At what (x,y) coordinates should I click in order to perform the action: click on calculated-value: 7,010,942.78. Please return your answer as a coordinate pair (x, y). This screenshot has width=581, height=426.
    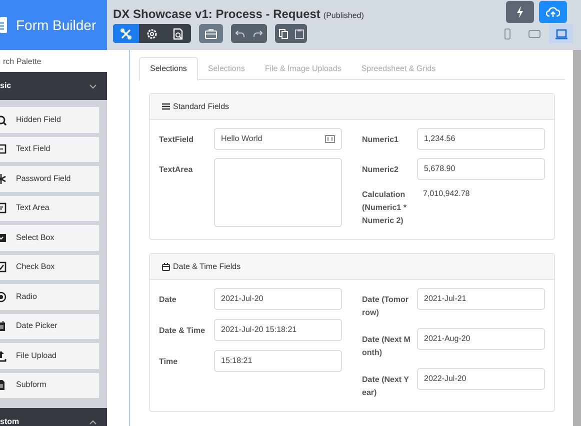
    Looking at the image, I should click on (446, 194).